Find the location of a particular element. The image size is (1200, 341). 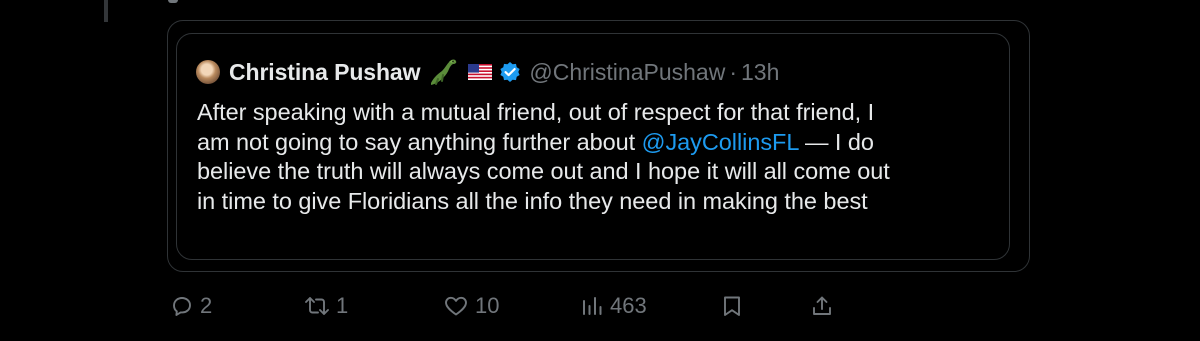

truncated-text-fragment is located at coordinates (173, 1).